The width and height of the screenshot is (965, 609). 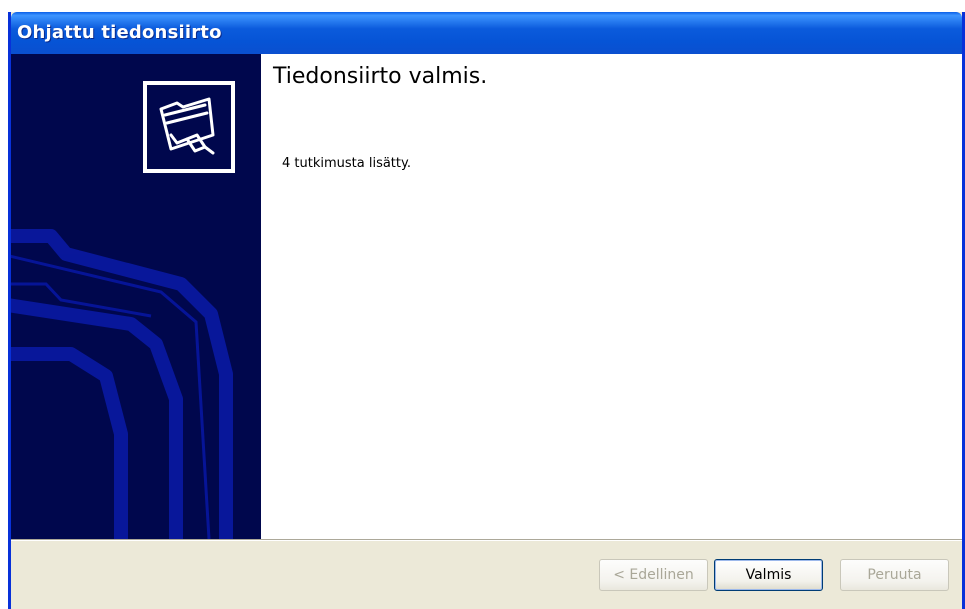 I want to click on status-message: 4 tutkimusta lisätty., so click(x=346, y=163).